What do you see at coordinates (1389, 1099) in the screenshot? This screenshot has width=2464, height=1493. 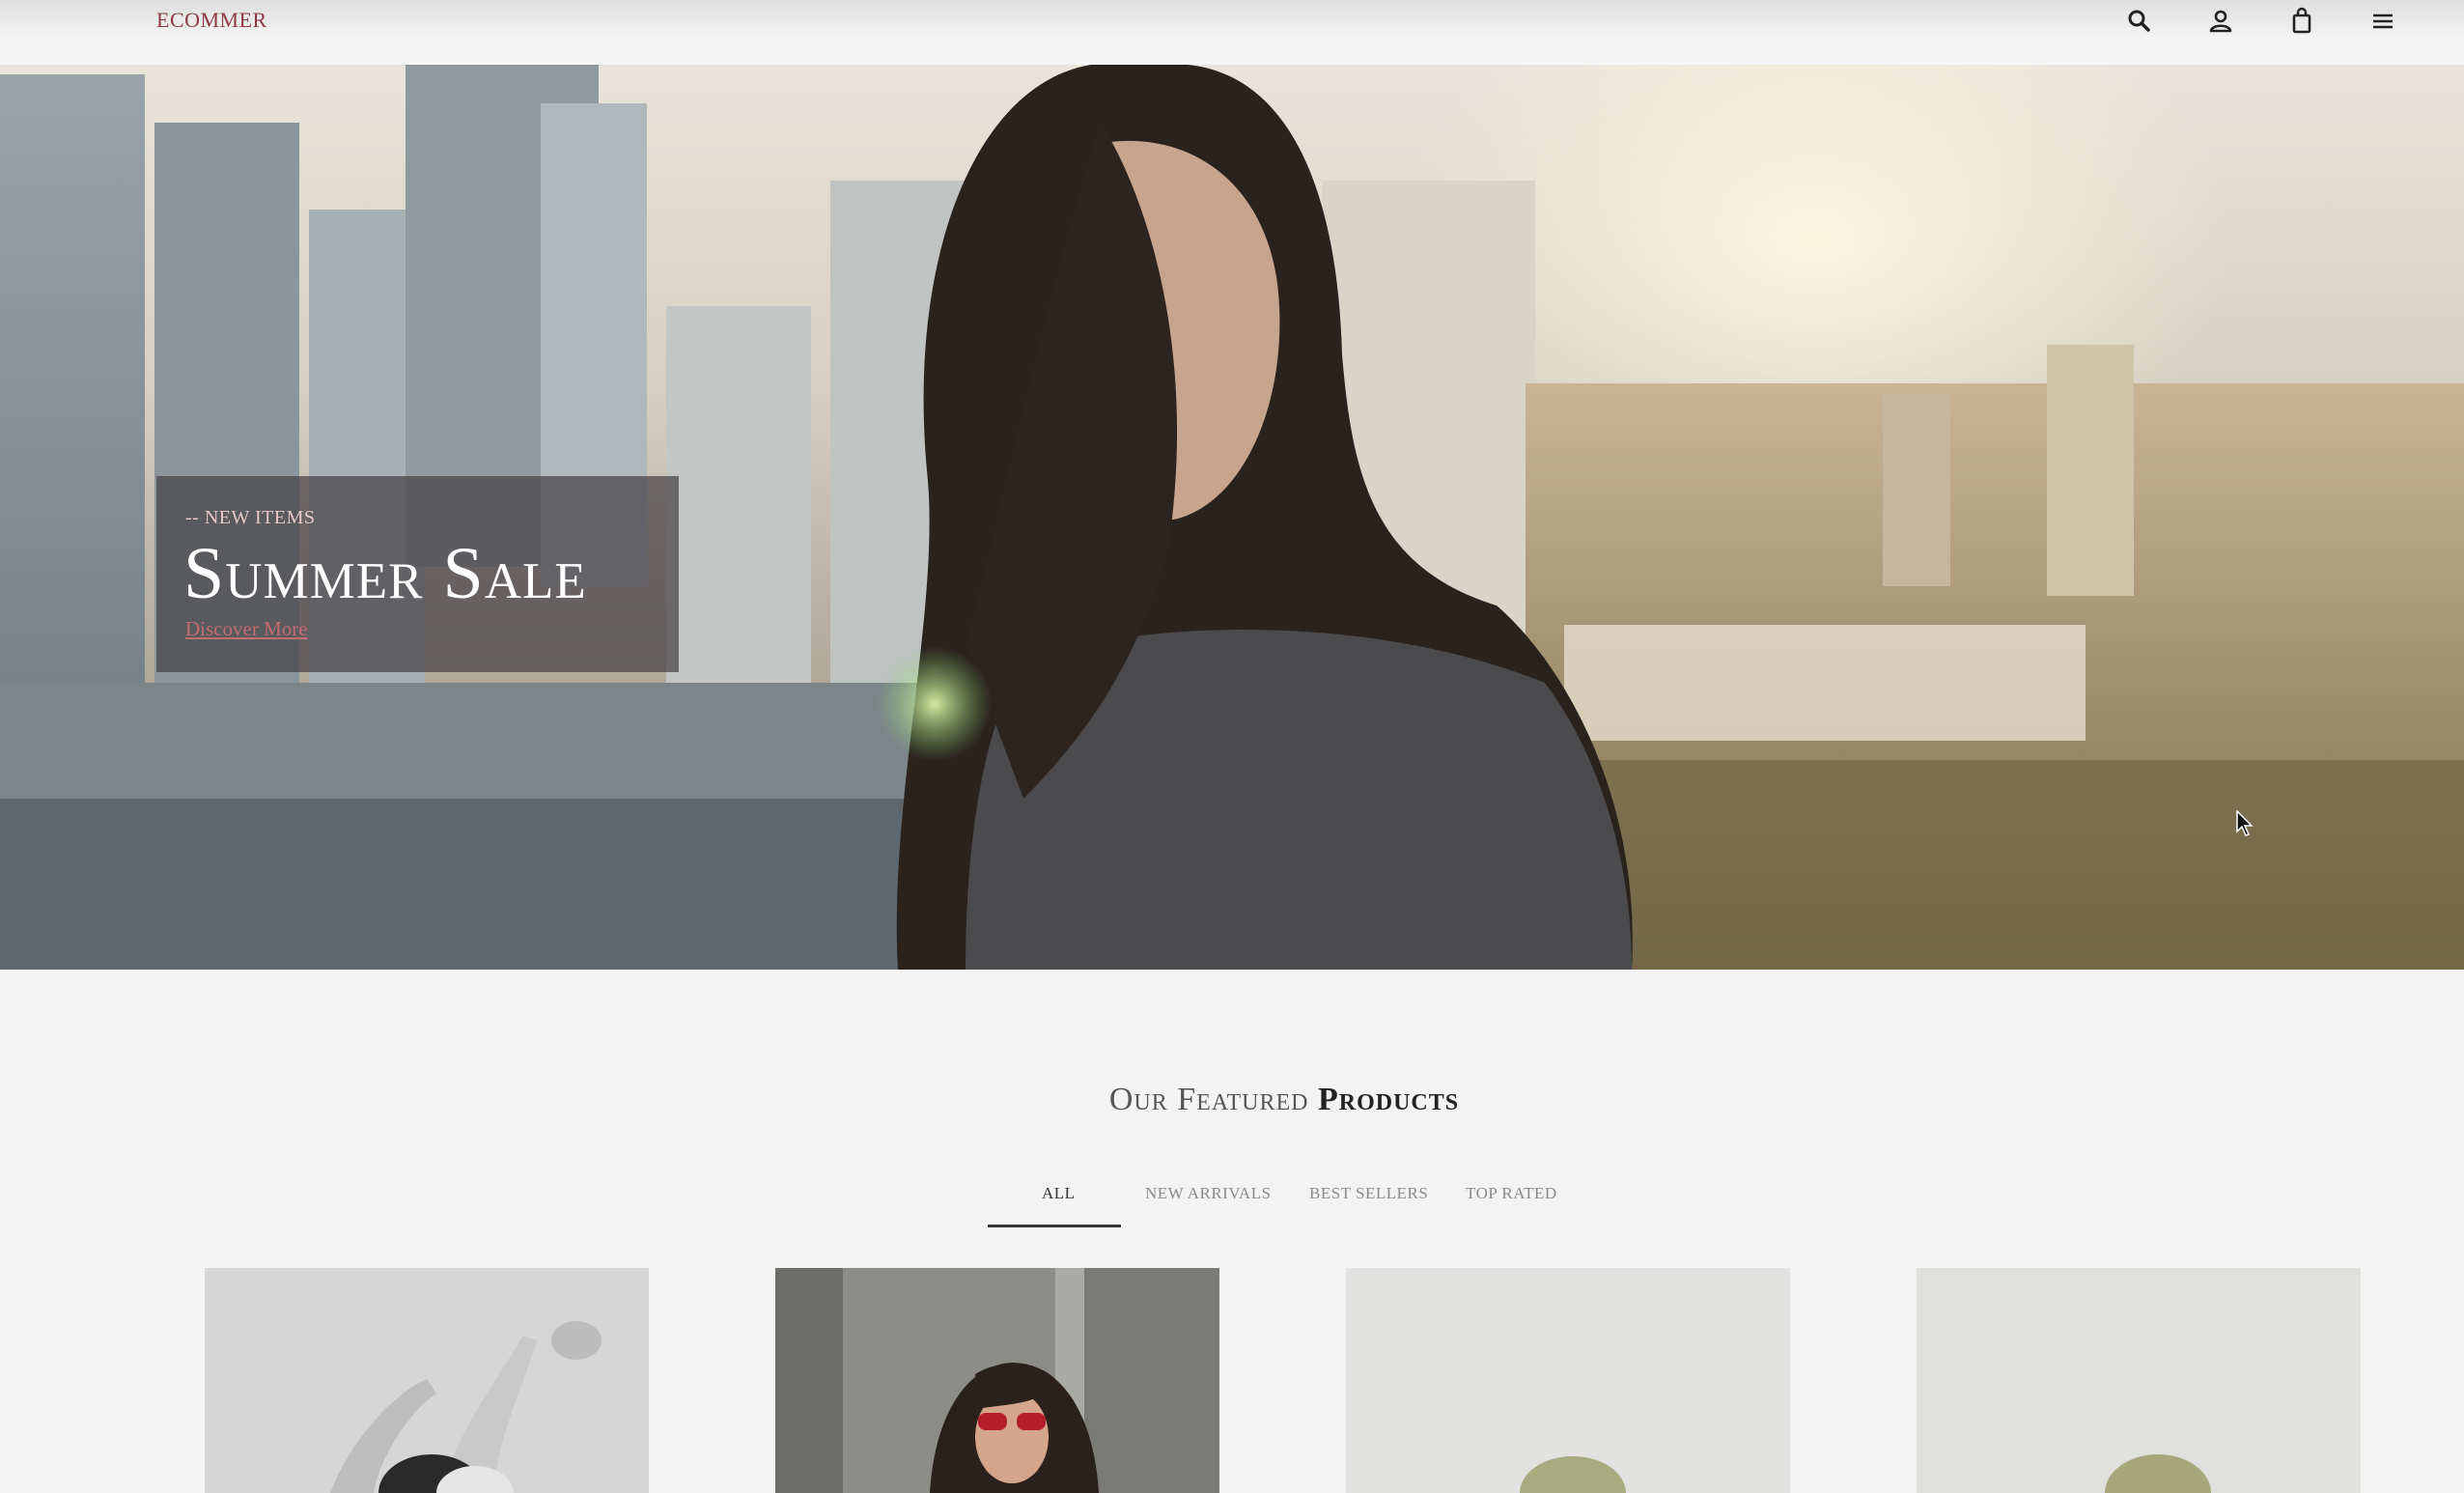 I see `featured-heading-bold: Products` at bounding box center [1389, 1099].